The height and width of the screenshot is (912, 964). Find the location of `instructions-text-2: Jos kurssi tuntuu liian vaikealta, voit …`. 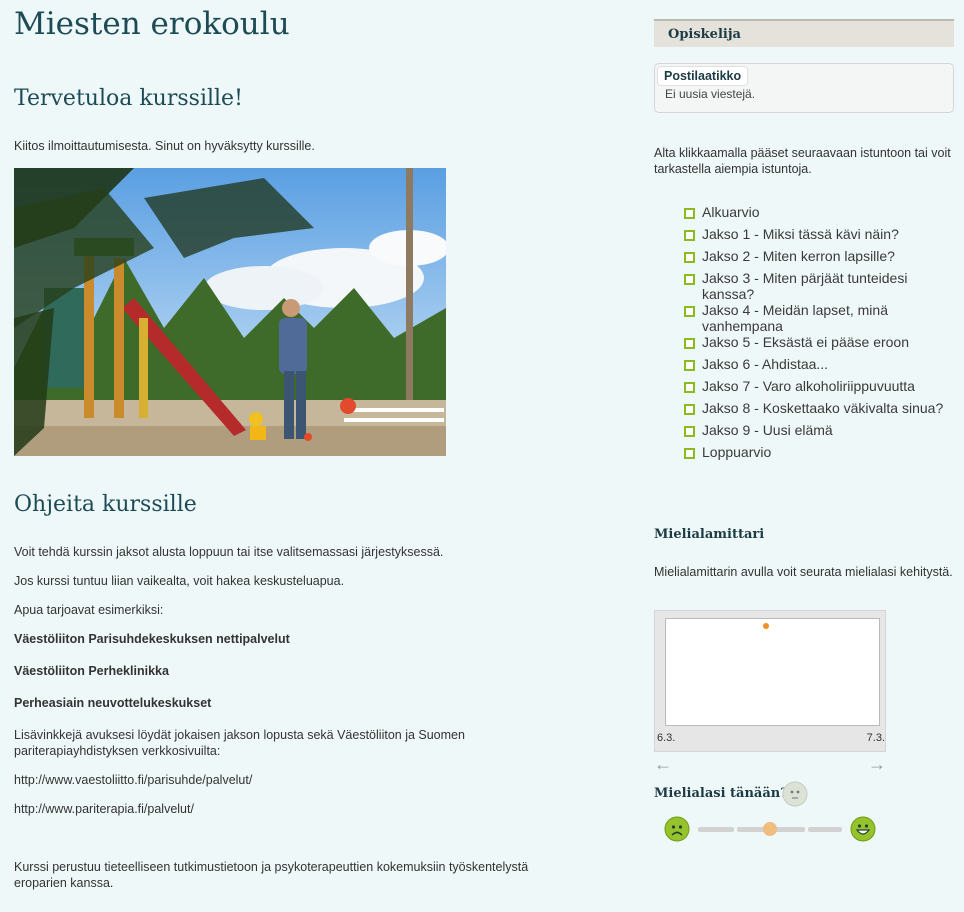

instructions-text-2: Jos kurssi tuntuu liian vaikealta, voit … is located at coordinates (179, 581).